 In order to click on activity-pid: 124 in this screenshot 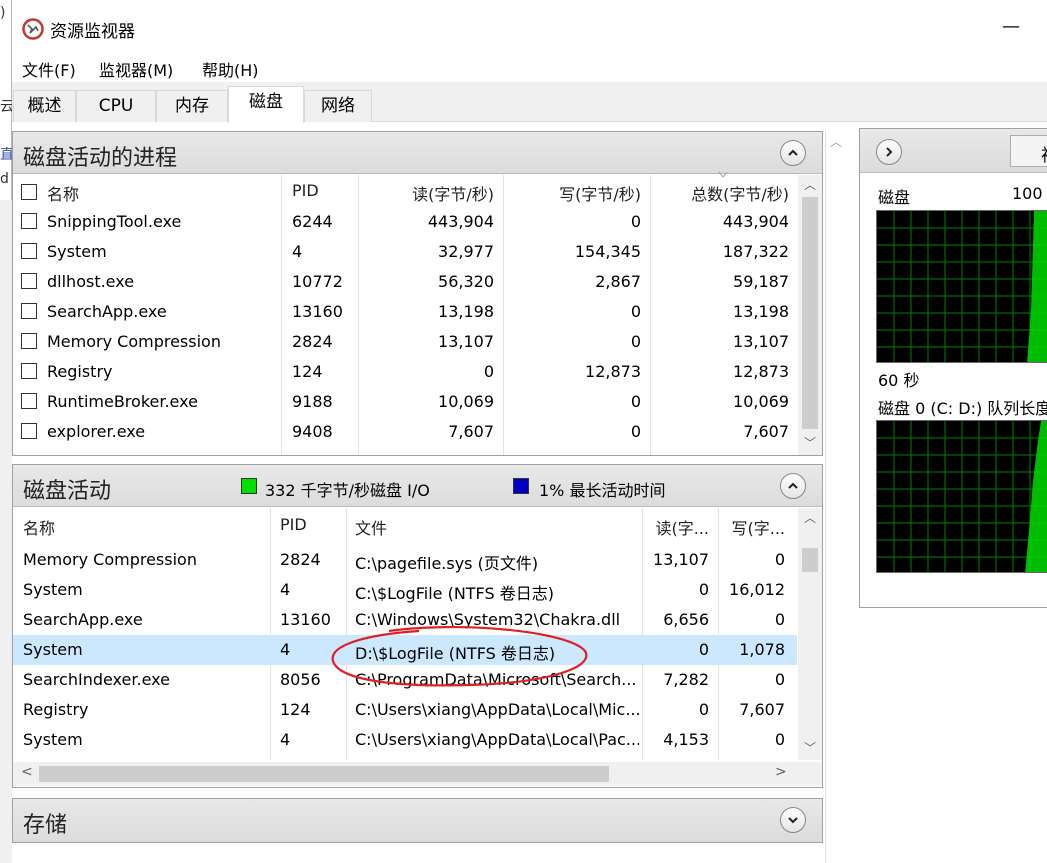, I will do `click(295, 709)`.